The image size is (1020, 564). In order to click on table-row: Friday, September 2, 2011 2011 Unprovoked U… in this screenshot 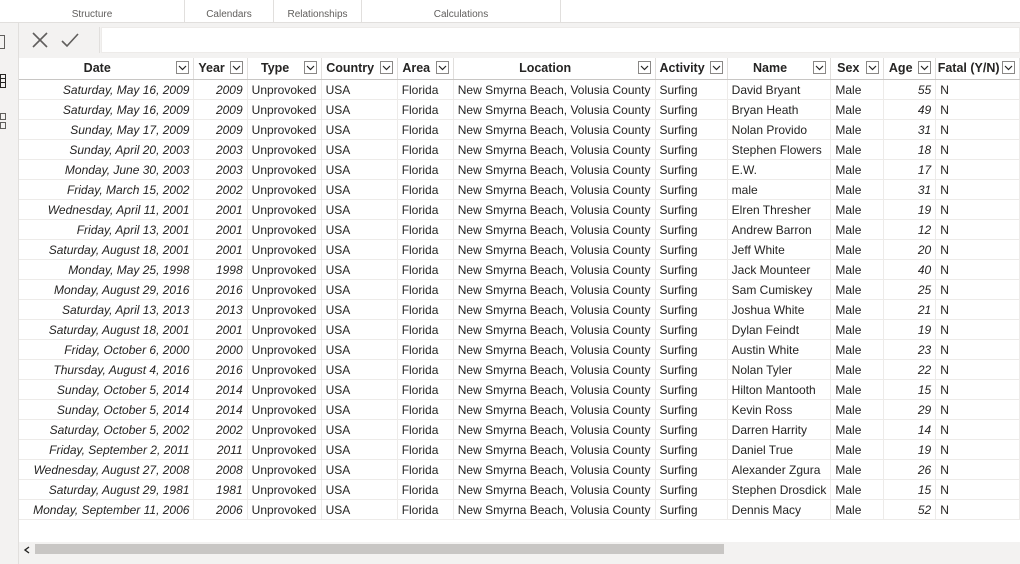, I will do `click(519, 449)`.